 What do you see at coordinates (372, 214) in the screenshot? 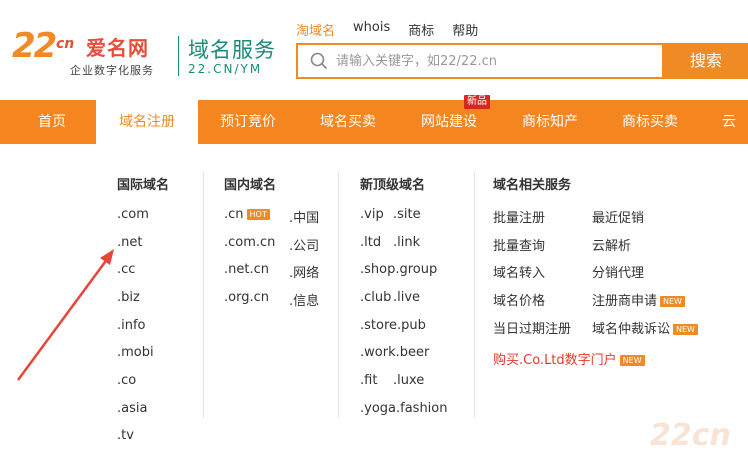
I see `domain-vip: .vip` at bounding box center [372, 214].